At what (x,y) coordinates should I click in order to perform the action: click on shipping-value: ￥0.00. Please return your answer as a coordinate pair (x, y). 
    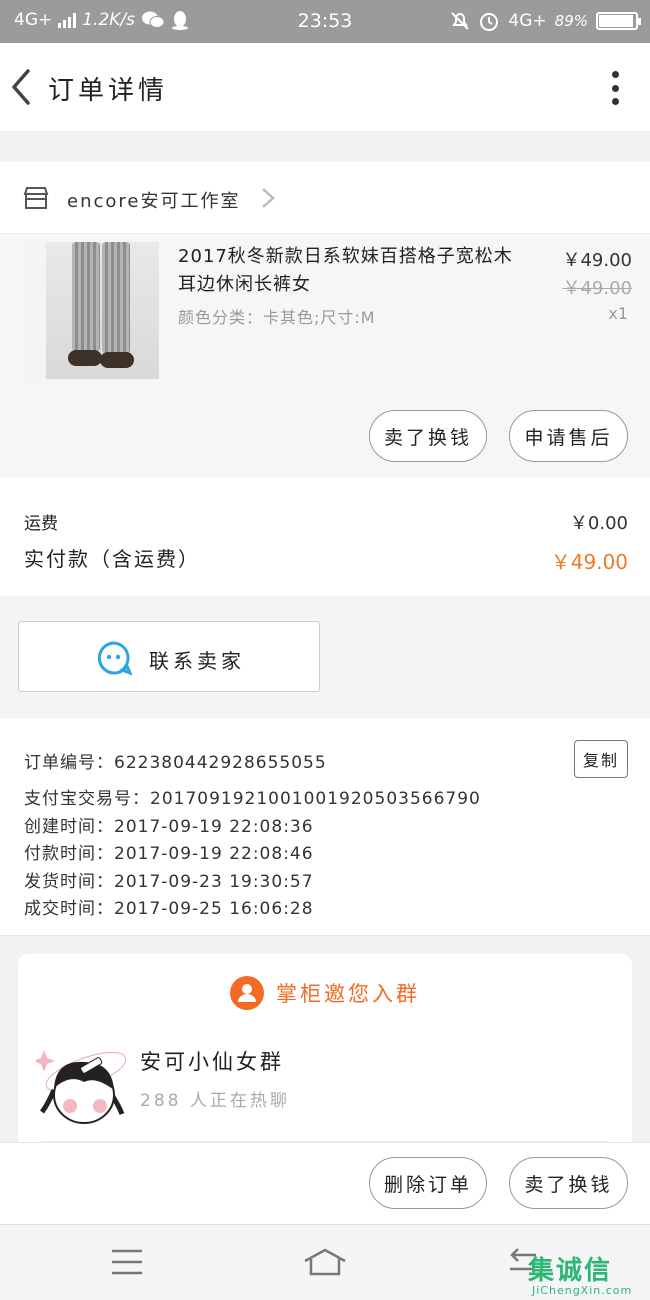
    Looking at the image, I should click on (598, 523).